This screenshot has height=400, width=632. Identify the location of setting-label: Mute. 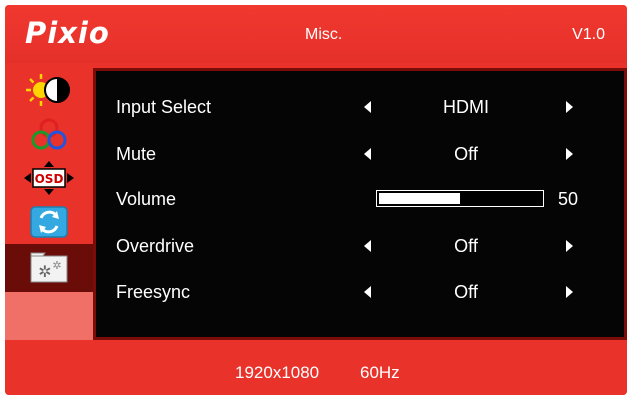
(136, 154).